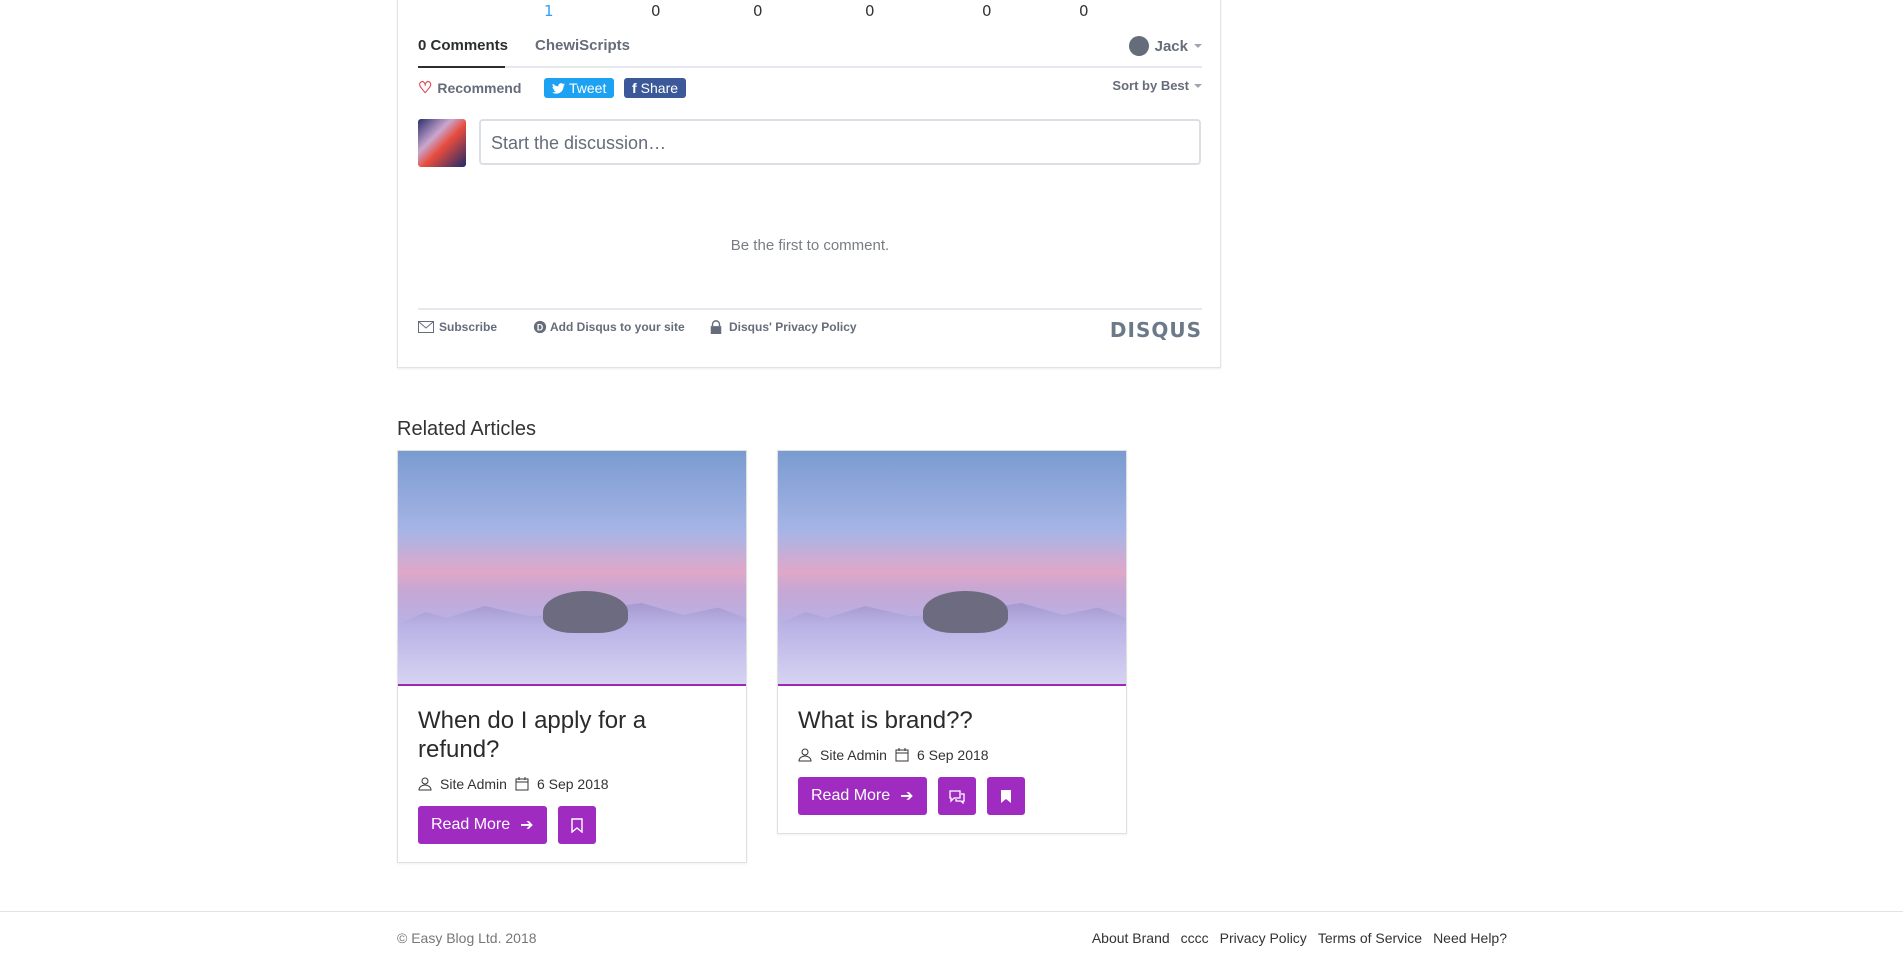 The width and height of the screenshot is (1903, 964). Describe the element at coordinates (588, 88) in the screenshot. I see `tweet-label: Tweet` at that location.